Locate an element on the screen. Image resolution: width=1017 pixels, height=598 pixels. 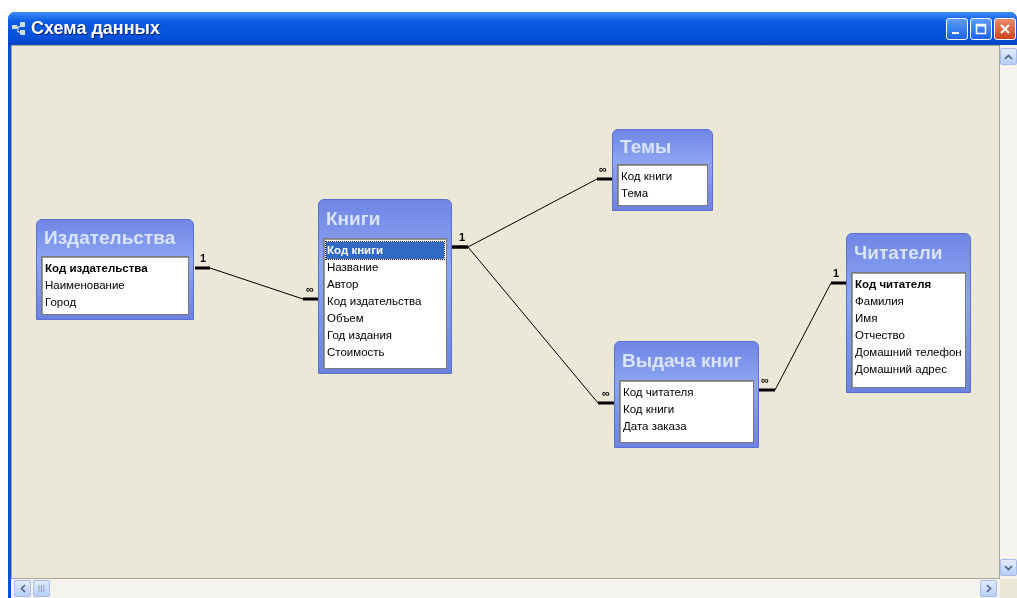
table-window: Читатели Код читателя Фамилия Имя Отчество Домашний телефон Домашний адрес is located at coordinates (908, 313).